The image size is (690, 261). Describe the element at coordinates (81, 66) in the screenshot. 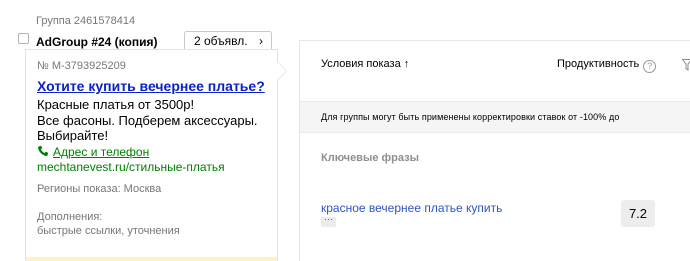

I see `ad-number: № M-3793925209` at that location.